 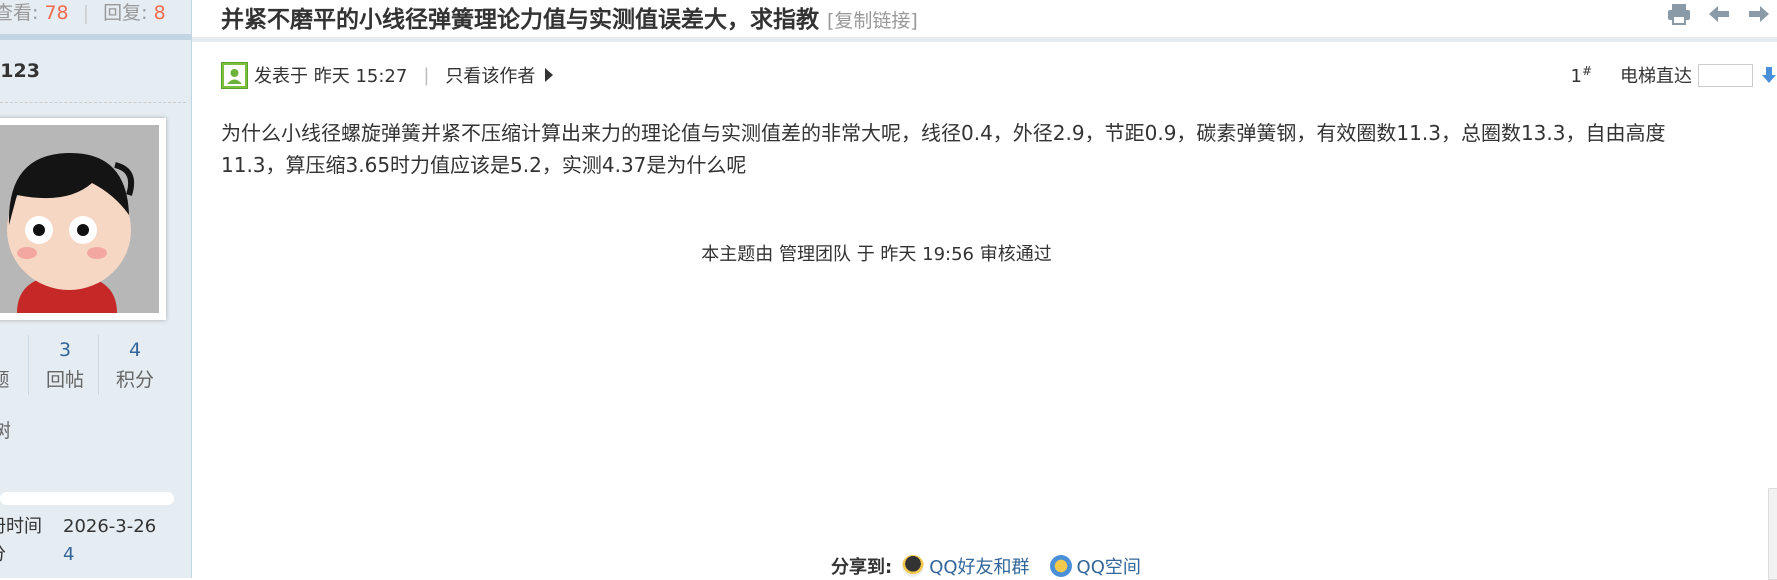 What do you see at coordinates (1679, 14) in the screenshot?
I see `print-icon` at bounding box center [1679, 14].